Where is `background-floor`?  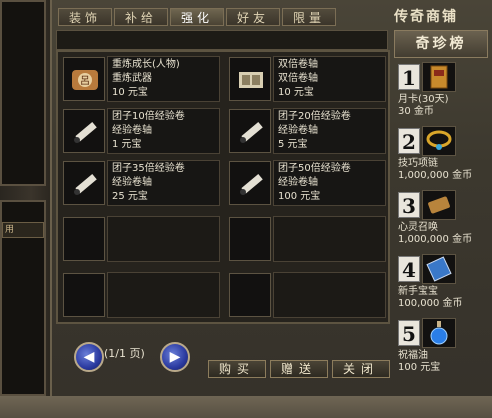
background-floor is located at coordinates (246, 407).